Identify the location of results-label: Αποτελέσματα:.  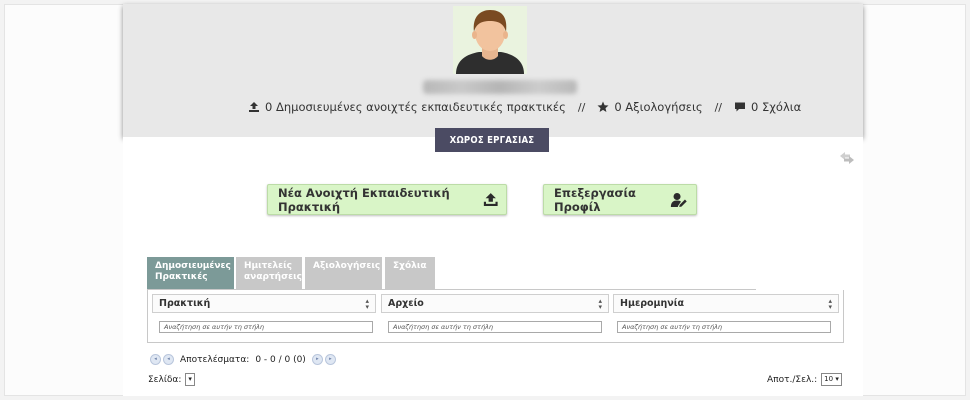
(215, 359).